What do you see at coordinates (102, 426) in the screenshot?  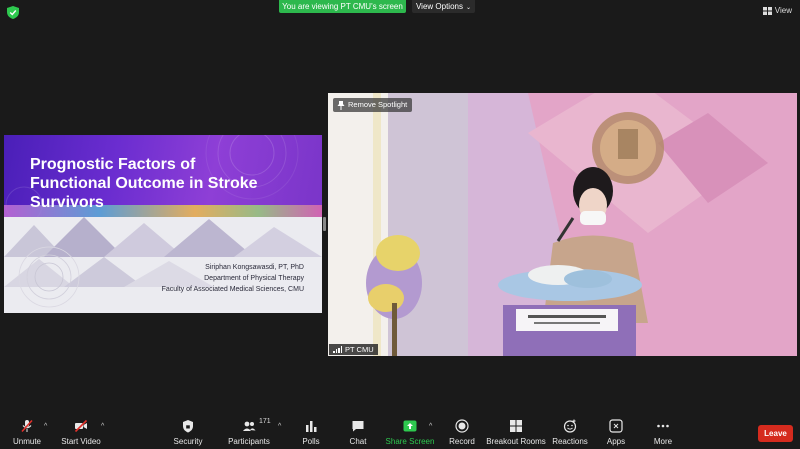 I see `video-options-caret-icon: ^` at bounding box center [102, 426].